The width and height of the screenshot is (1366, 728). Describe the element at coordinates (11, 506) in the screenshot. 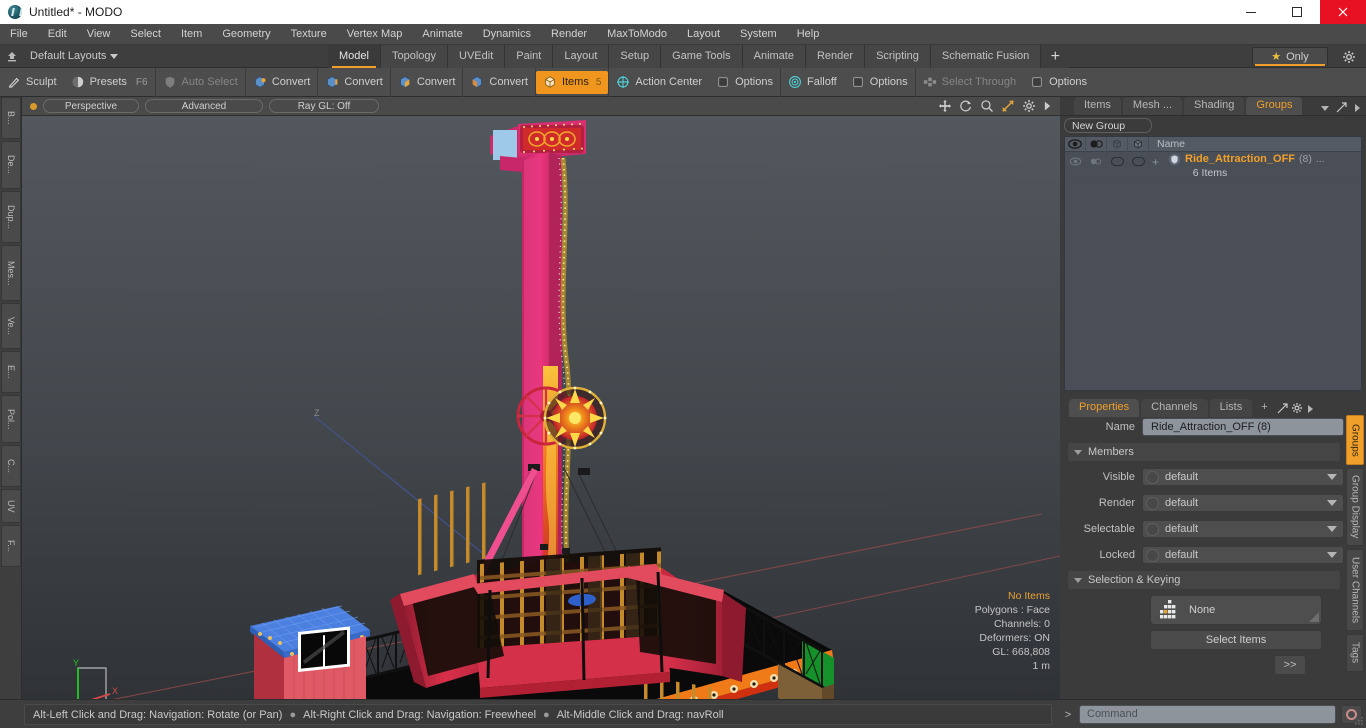

I see `left-tab-uv: UV` at that location.